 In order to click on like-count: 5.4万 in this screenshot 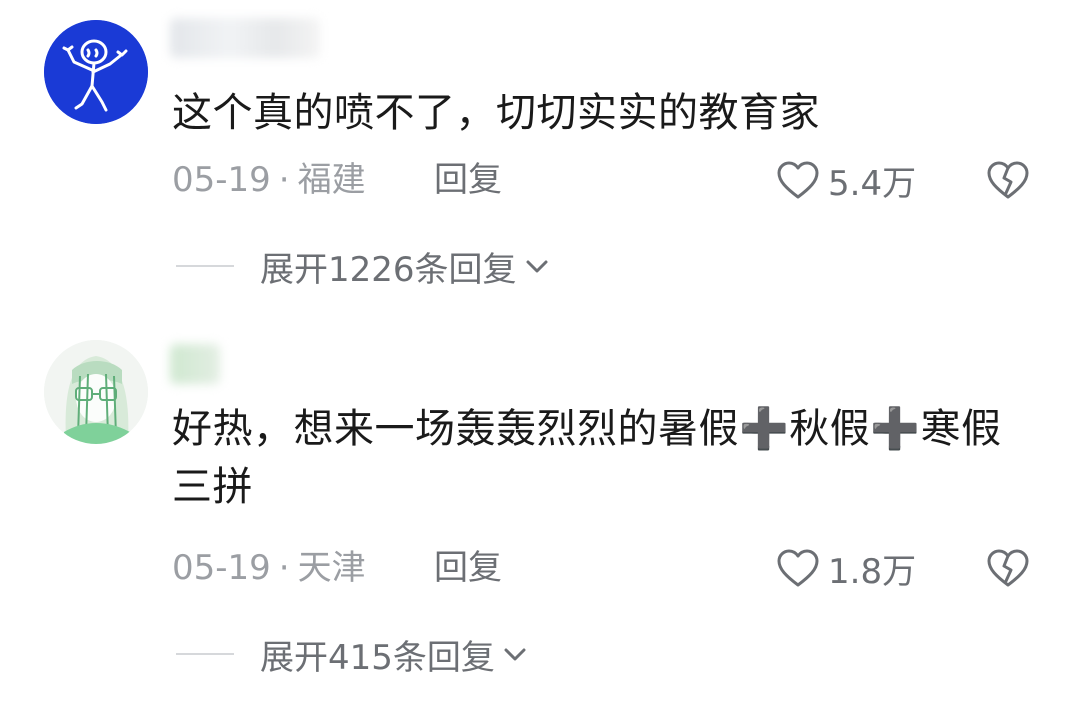, I will do `click(872, 183)`.